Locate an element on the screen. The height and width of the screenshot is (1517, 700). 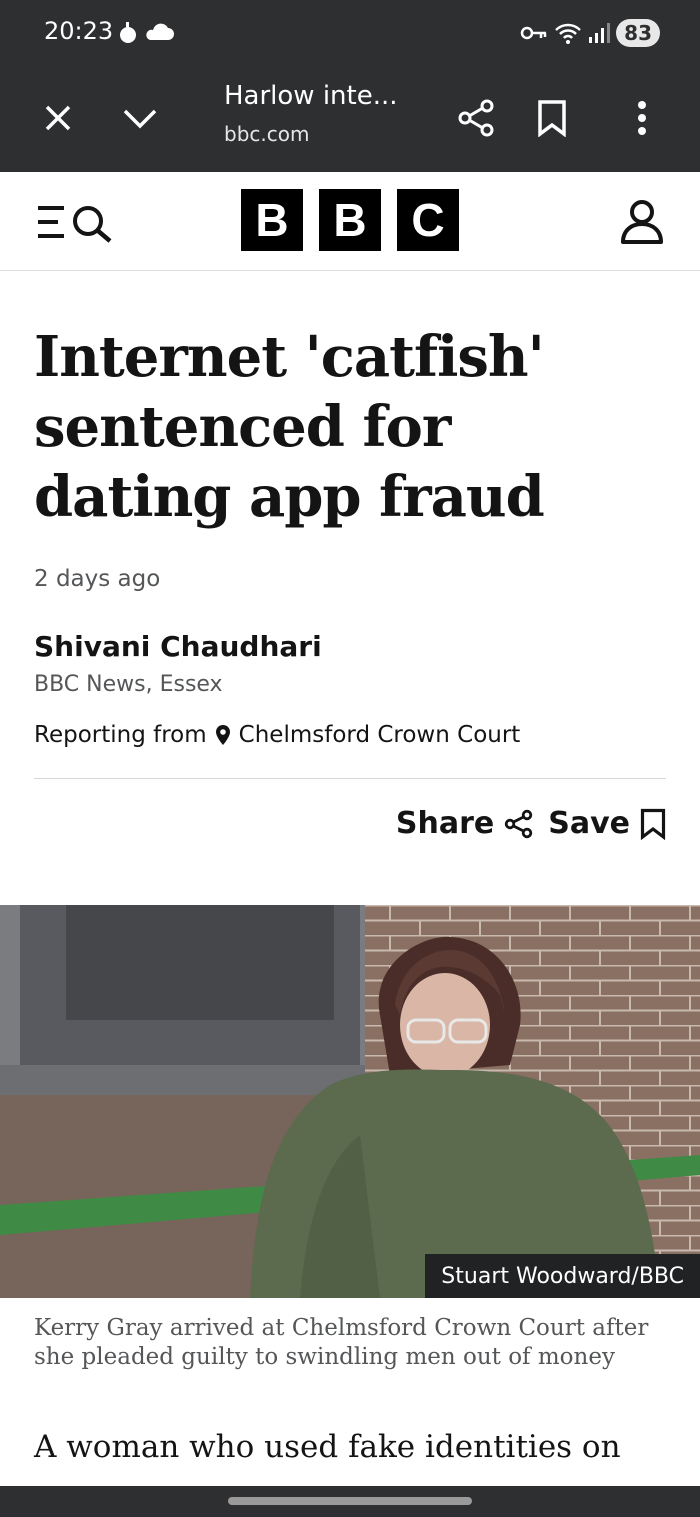
status-bar: 20:23 83 is located at coordinates (350, 33).